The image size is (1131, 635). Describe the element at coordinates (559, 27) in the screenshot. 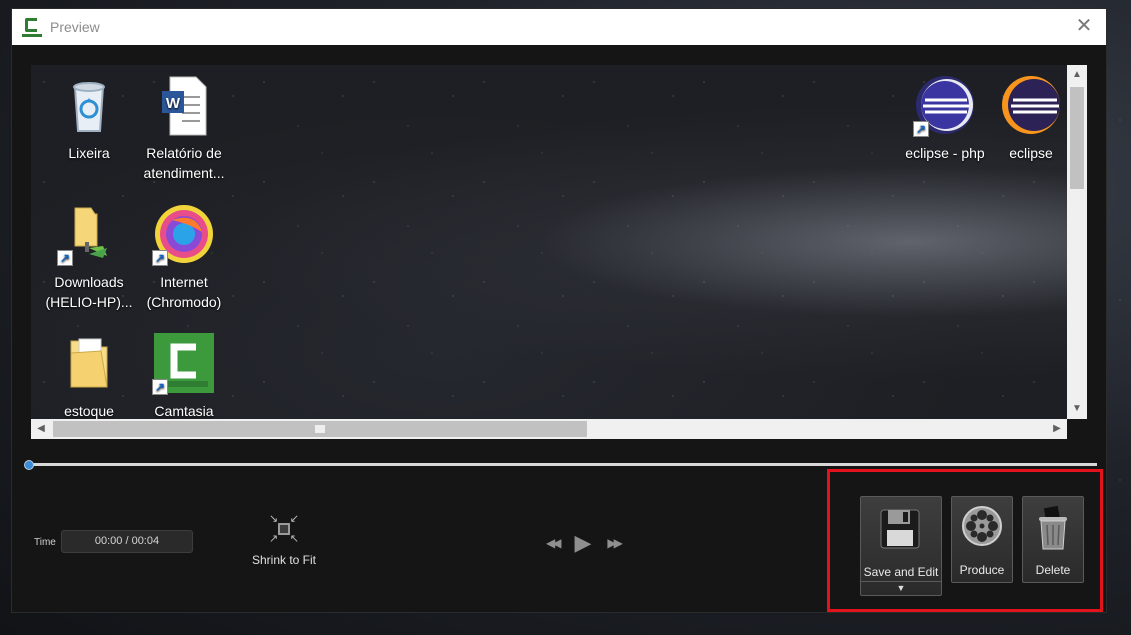

I see `title-bar: Preview ✕` at that location.